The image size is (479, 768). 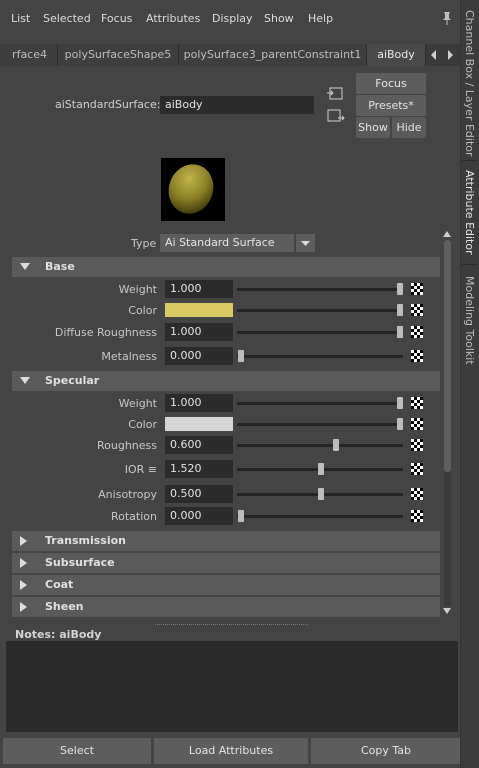 I want to click on rotation-label: Rotation, so click(x=133, y=516).